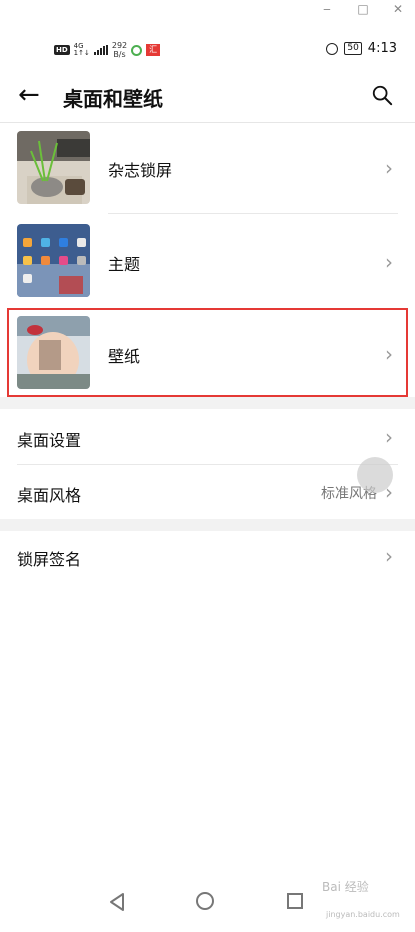 This screenshot has width=415, height=932. What do you see at coordinates (353, 48) in the screenshot?
I see `battery-icon: 50` at bounding box center [353, 48].